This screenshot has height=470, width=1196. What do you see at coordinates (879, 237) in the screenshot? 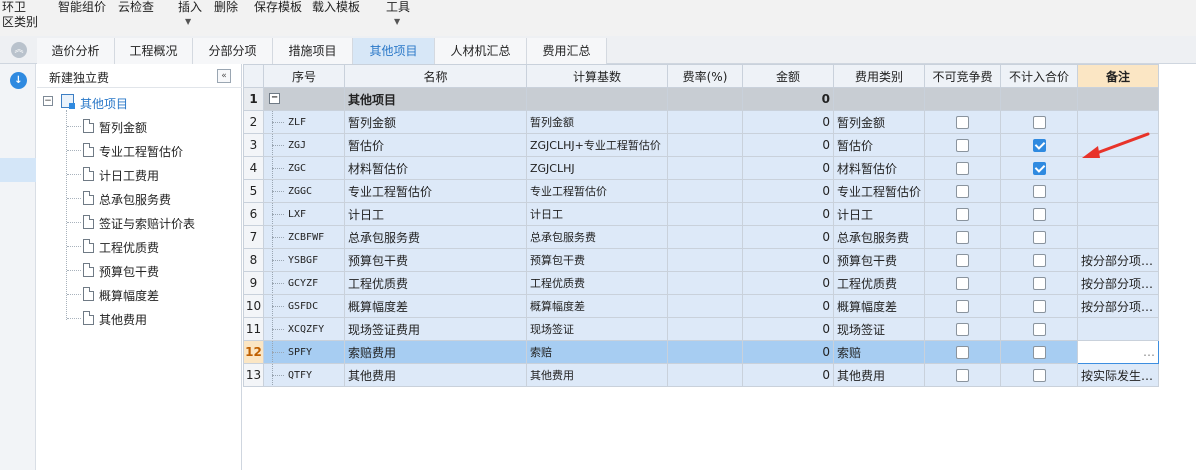
I see `cell-category: 总承包服务费` at bounding box center [879, 237].